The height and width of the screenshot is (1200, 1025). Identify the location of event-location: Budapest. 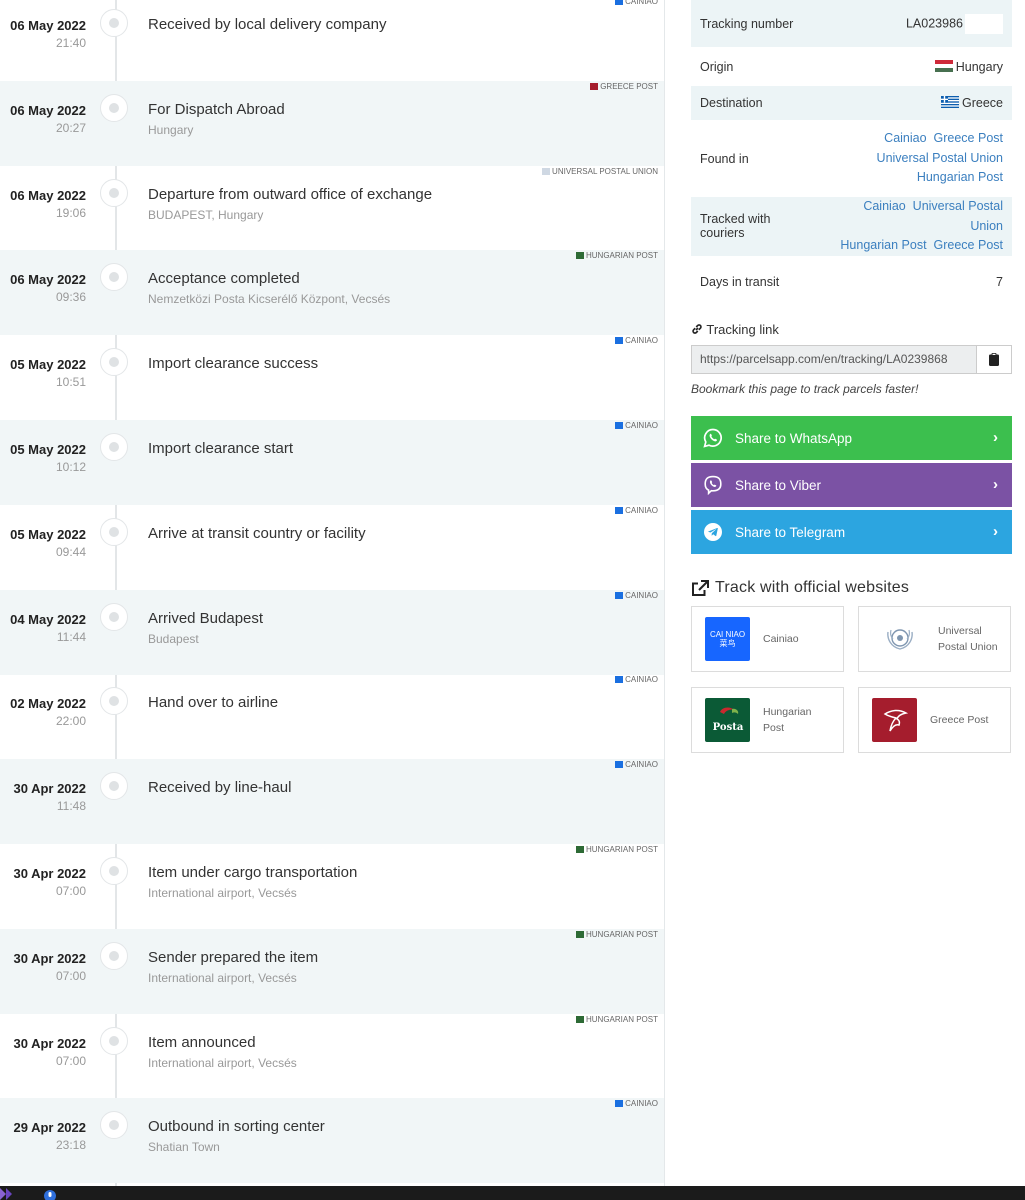
(173, 638).